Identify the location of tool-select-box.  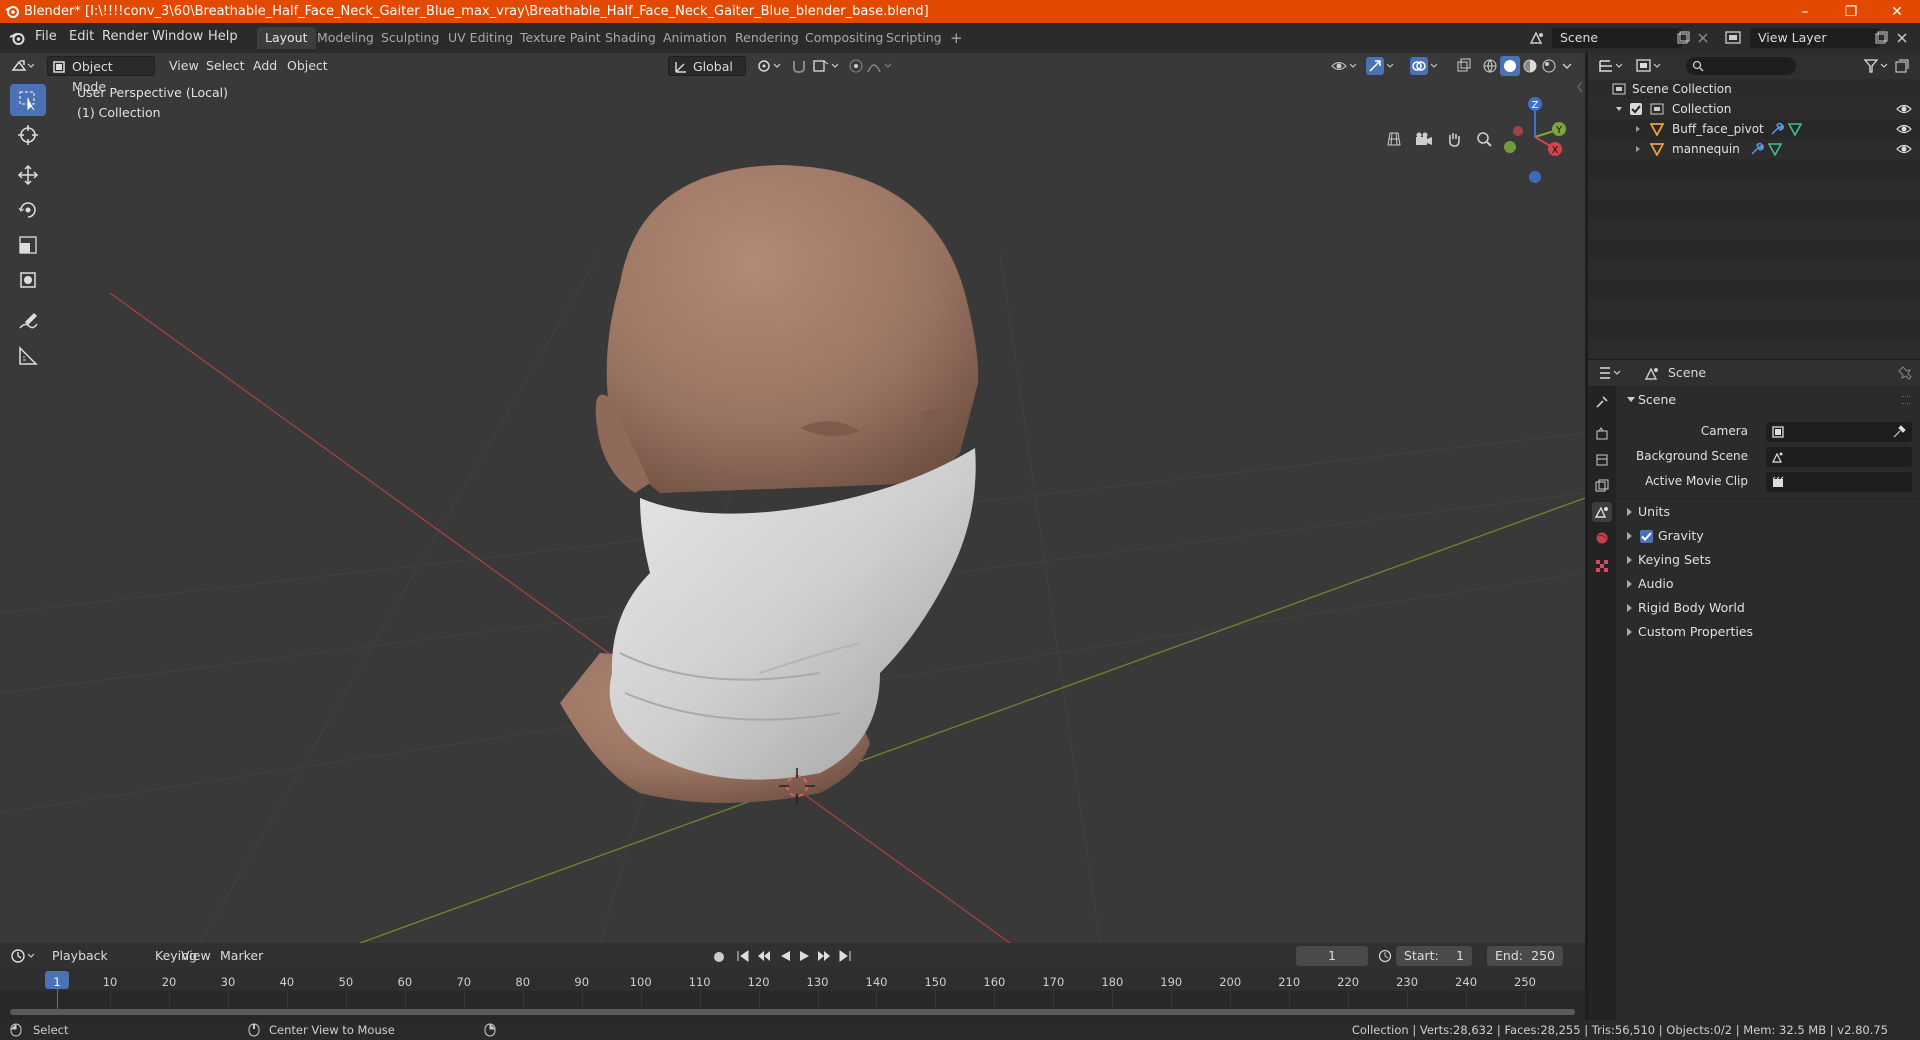
(28, 100).